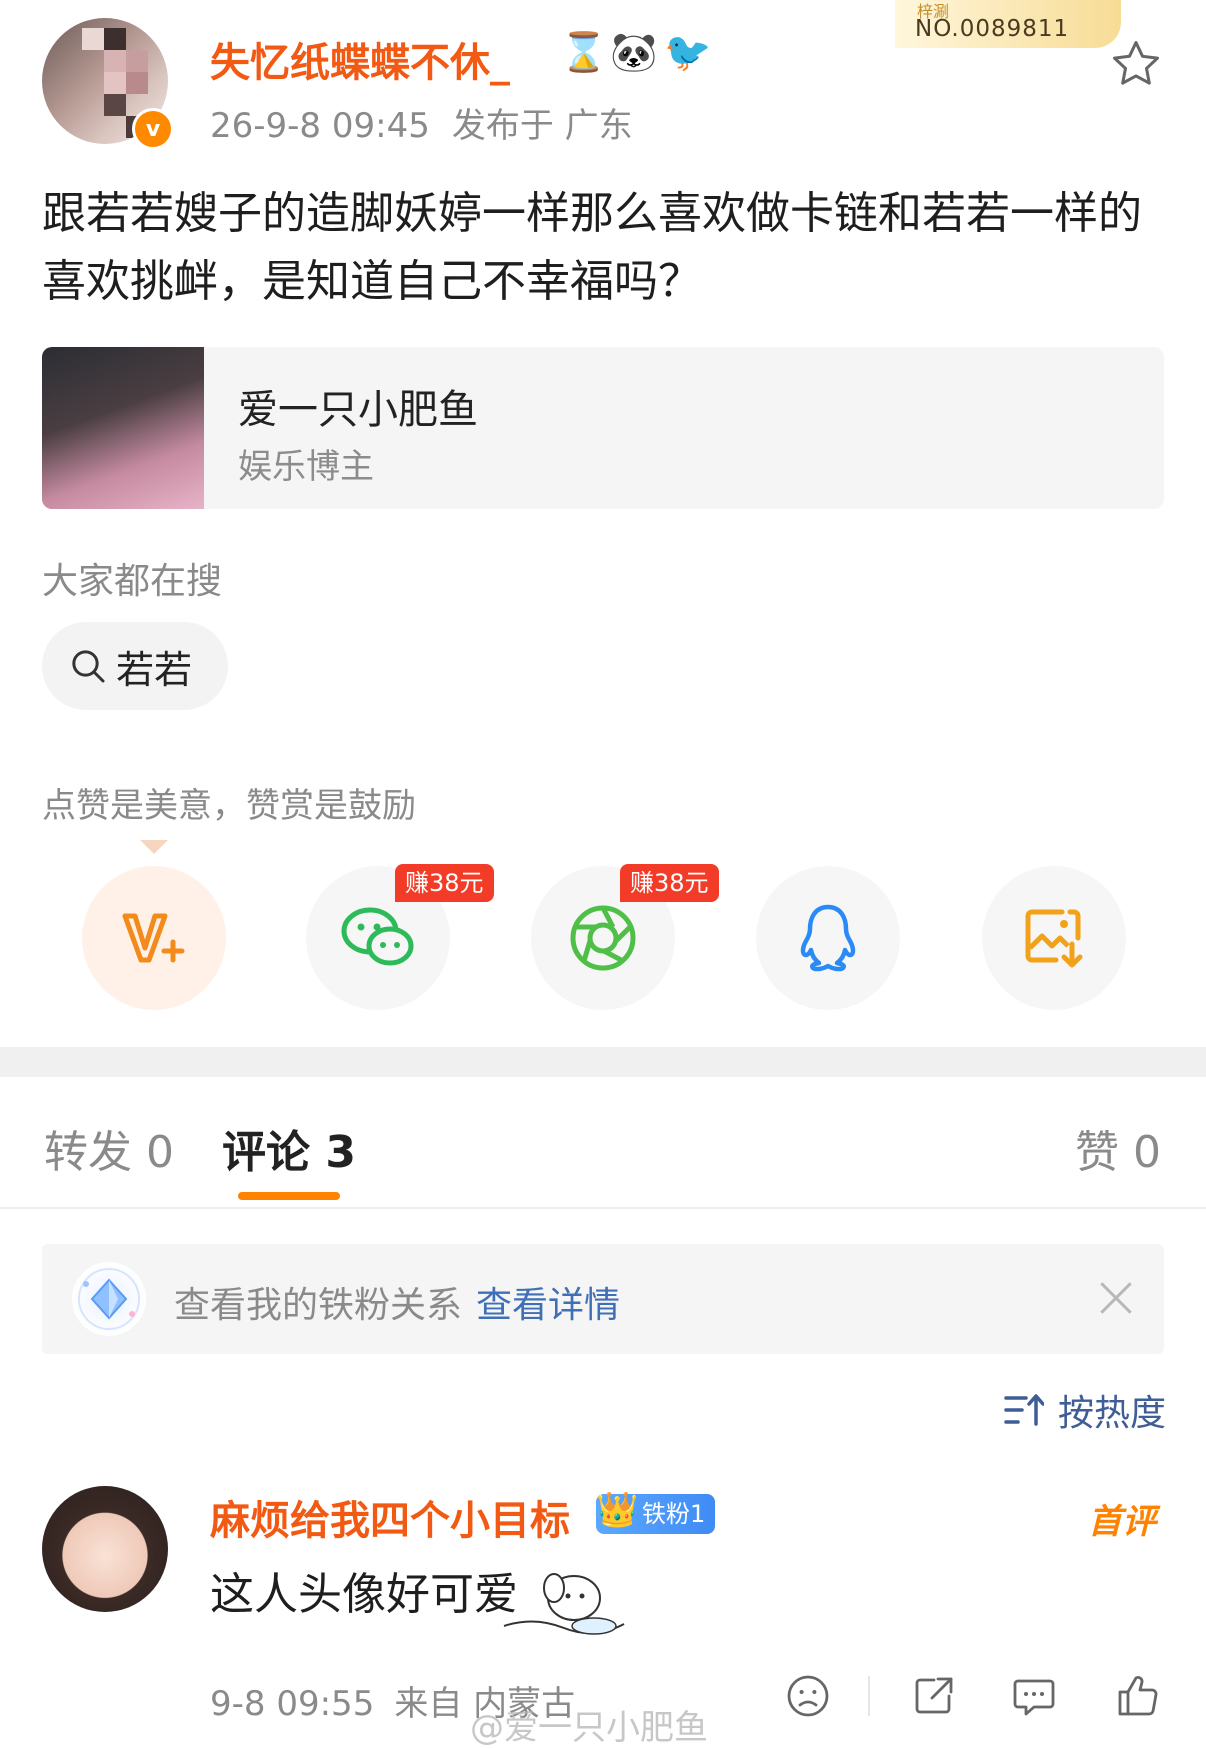 This screenshot has height=1749, width=1206. Describe the element at coordinates (1024, 1410) in the screenshot. I see `sort-icon` at that location.